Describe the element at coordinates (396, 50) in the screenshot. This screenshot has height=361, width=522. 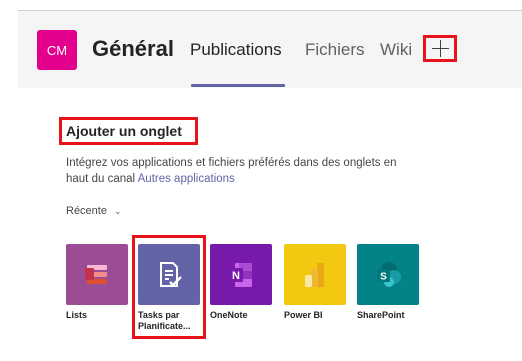
I see `tab-wiki: Wiki` at that location.